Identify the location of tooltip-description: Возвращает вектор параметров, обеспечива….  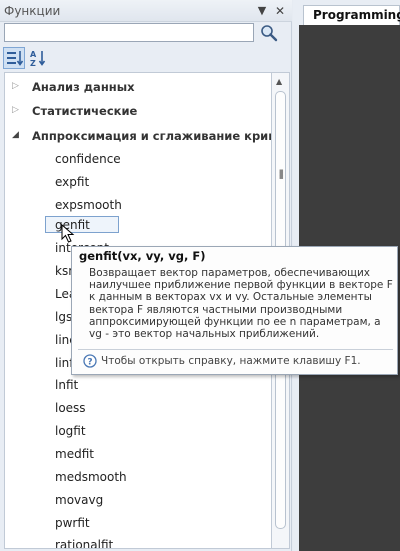
(241, 304).